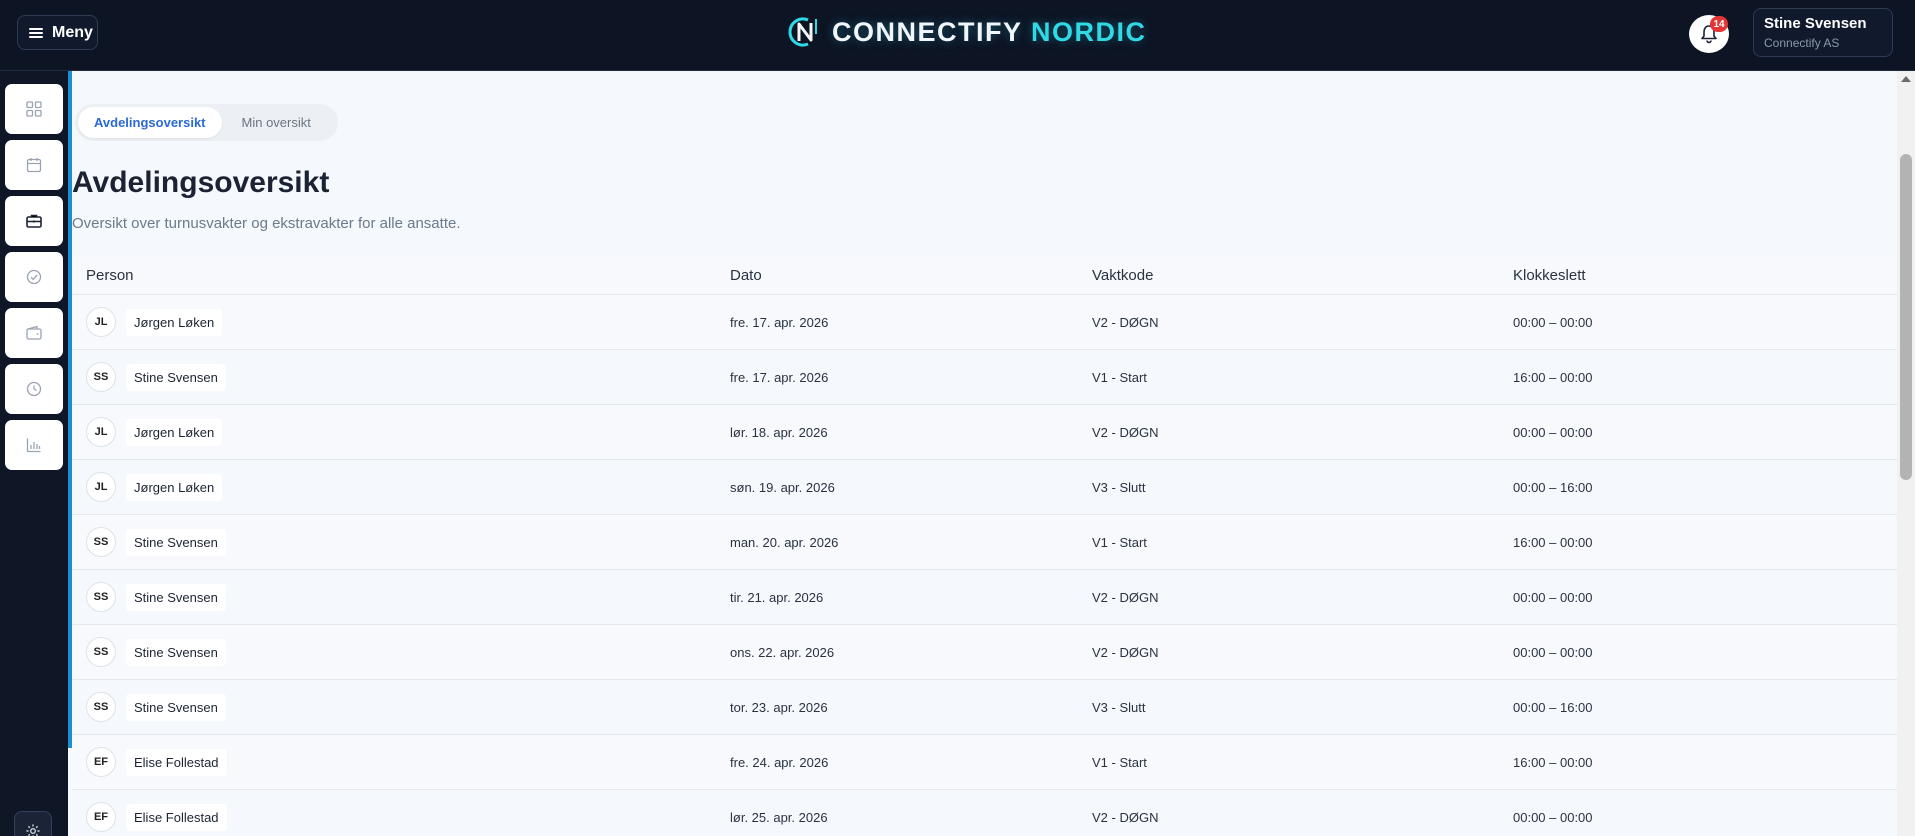 The height and width of the screenshot is (836, 1915). What do you see at coordinates (201, 182) in the screenshot?
I see `page-title: Avdelingsoversikt` at bounding box center [201, 182].